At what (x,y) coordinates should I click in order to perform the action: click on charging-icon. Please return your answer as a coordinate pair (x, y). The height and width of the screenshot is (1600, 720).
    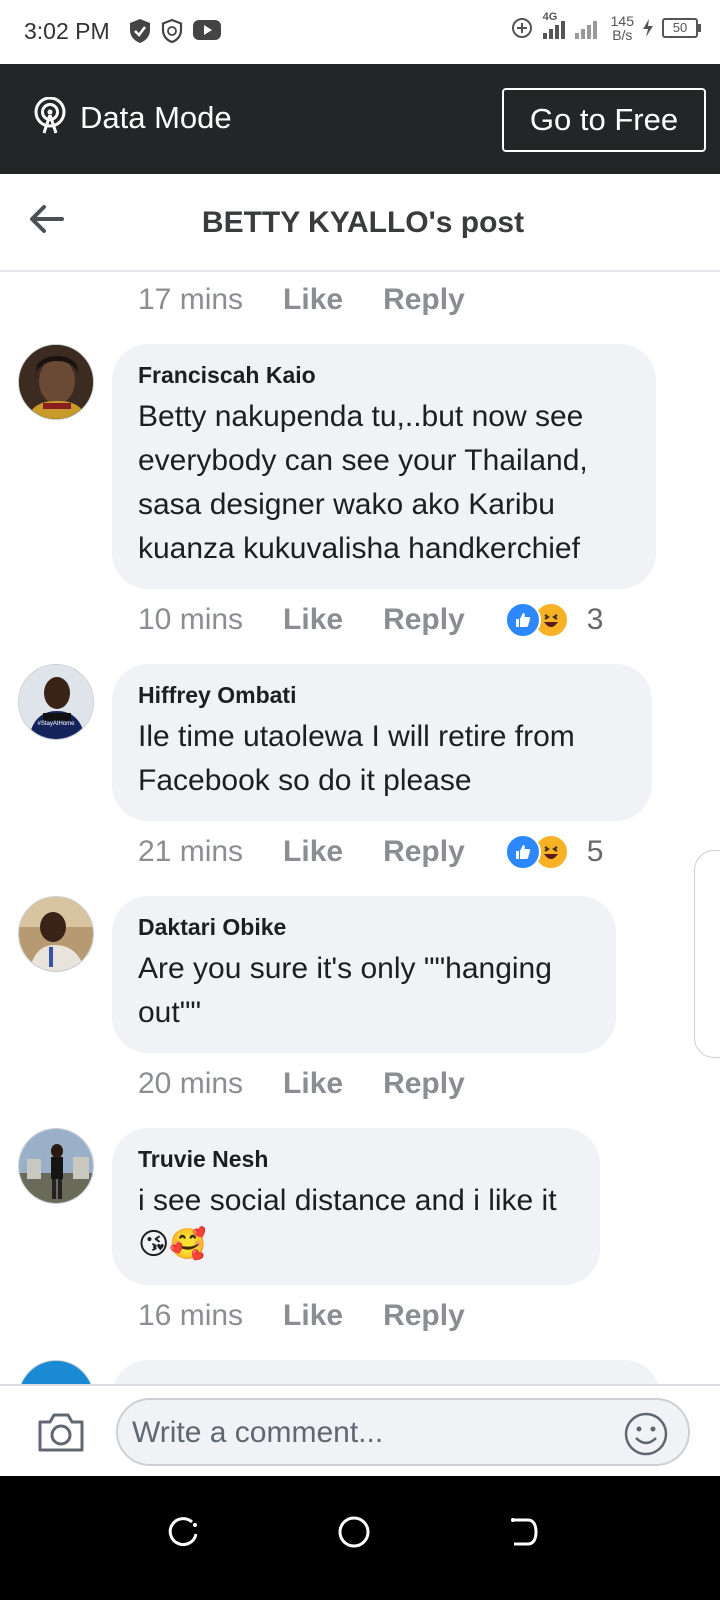
    Looking at the image, I should click on (648, 28).